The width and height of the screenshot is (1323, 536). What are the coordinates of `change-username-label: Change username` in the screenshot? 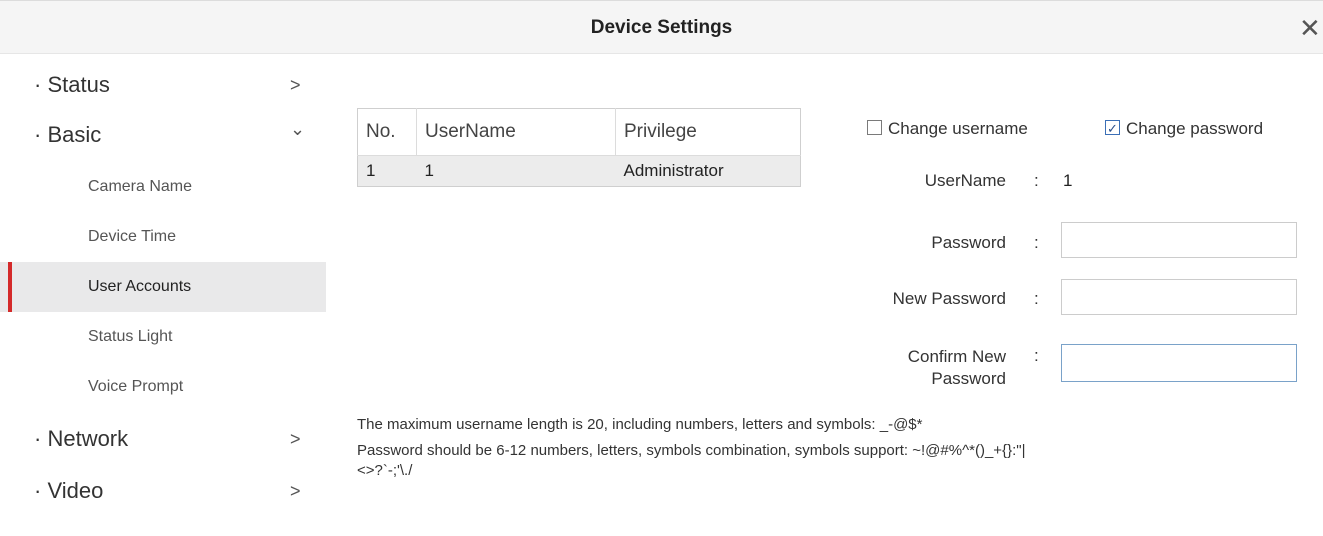 It's located at (958, 128).